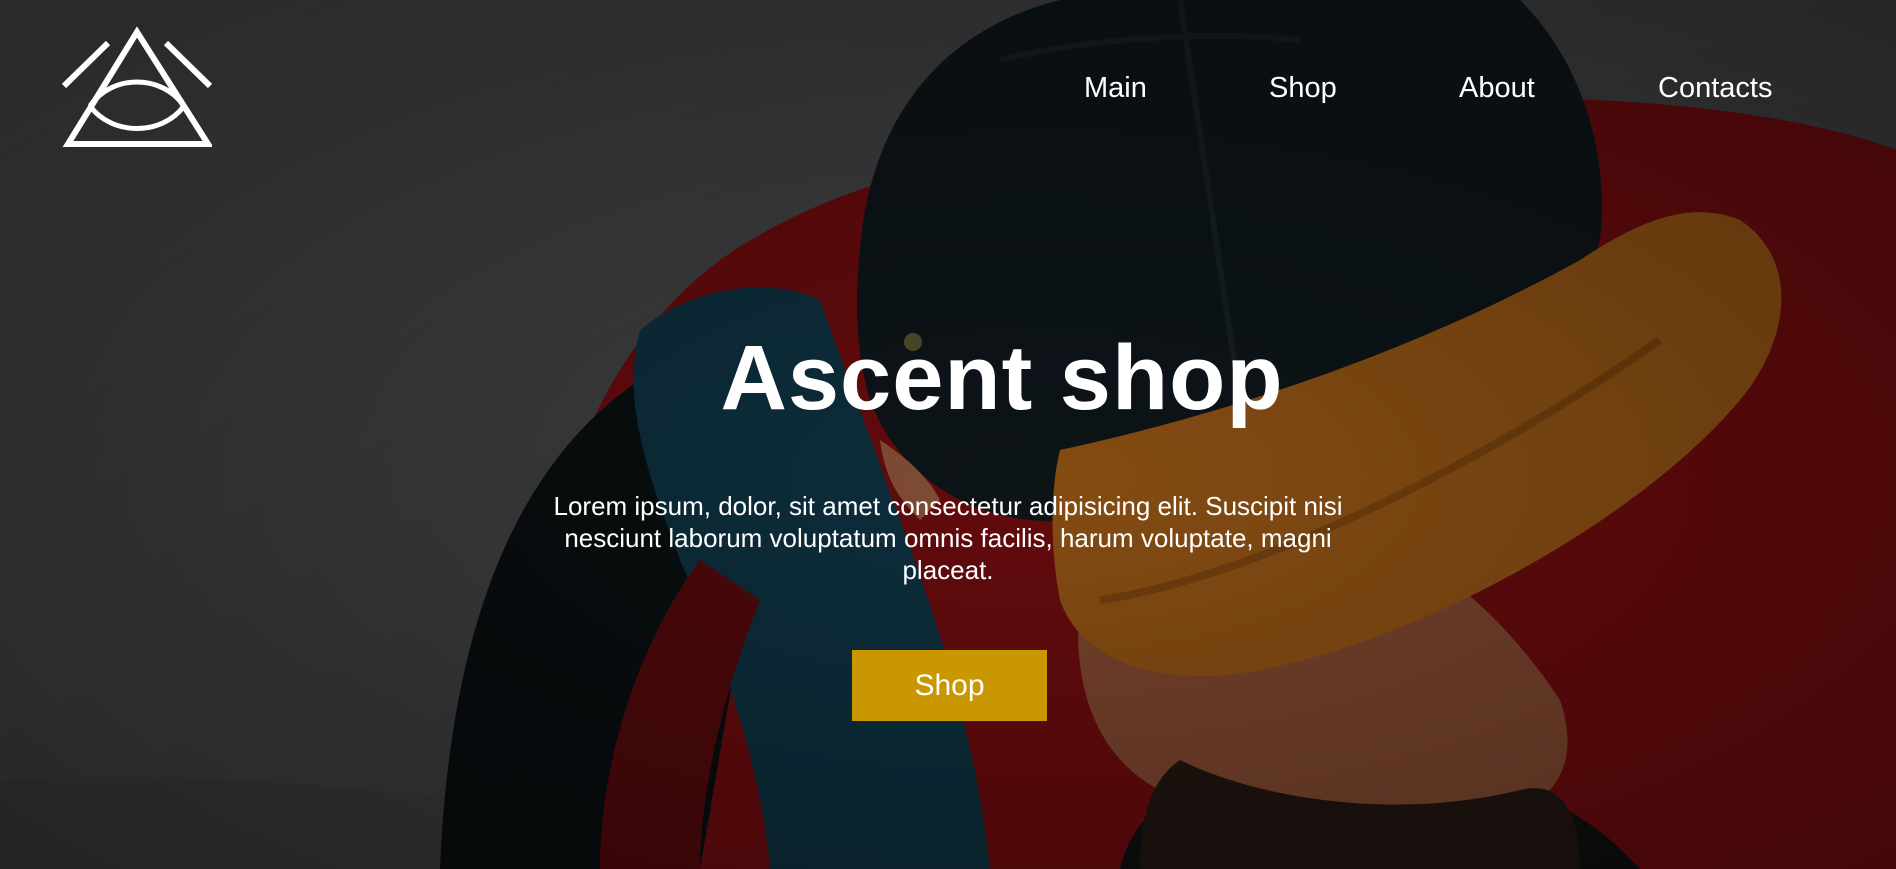 This screenshot has width=1896, height=869. Describe the element at coordinates (1497, 88) in the screenshot. I see `nav-link-about: About` at that location.